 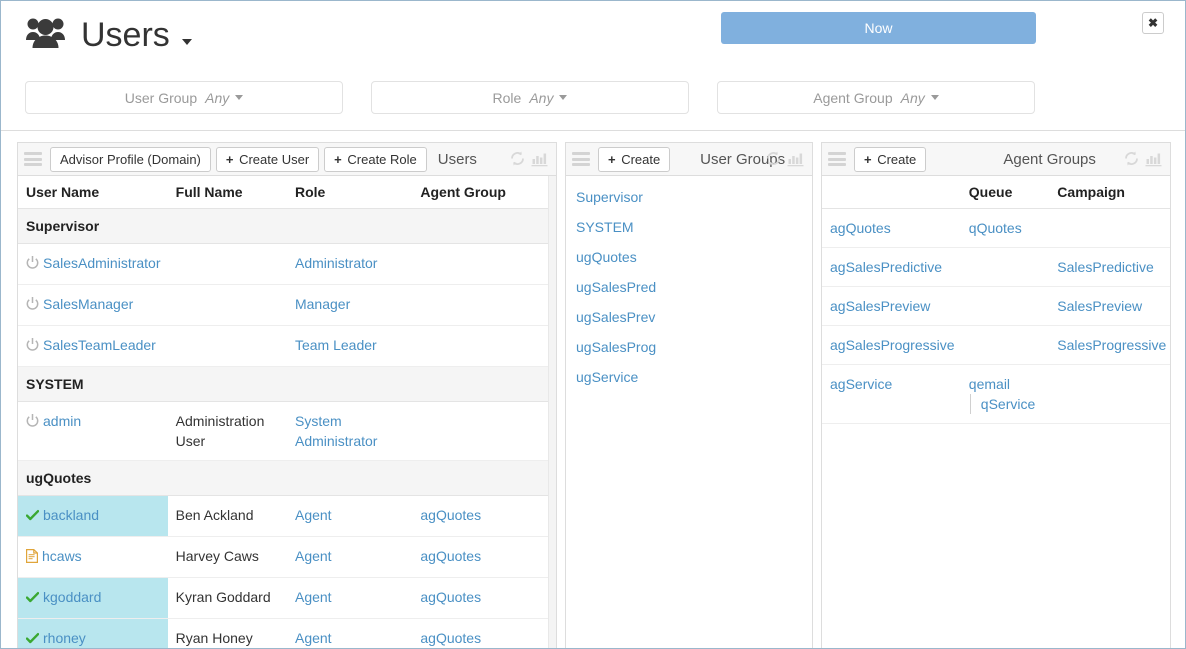 I want to click on table-row: agSalesProgressive SalesProgressive, so click(x=996, y=345).